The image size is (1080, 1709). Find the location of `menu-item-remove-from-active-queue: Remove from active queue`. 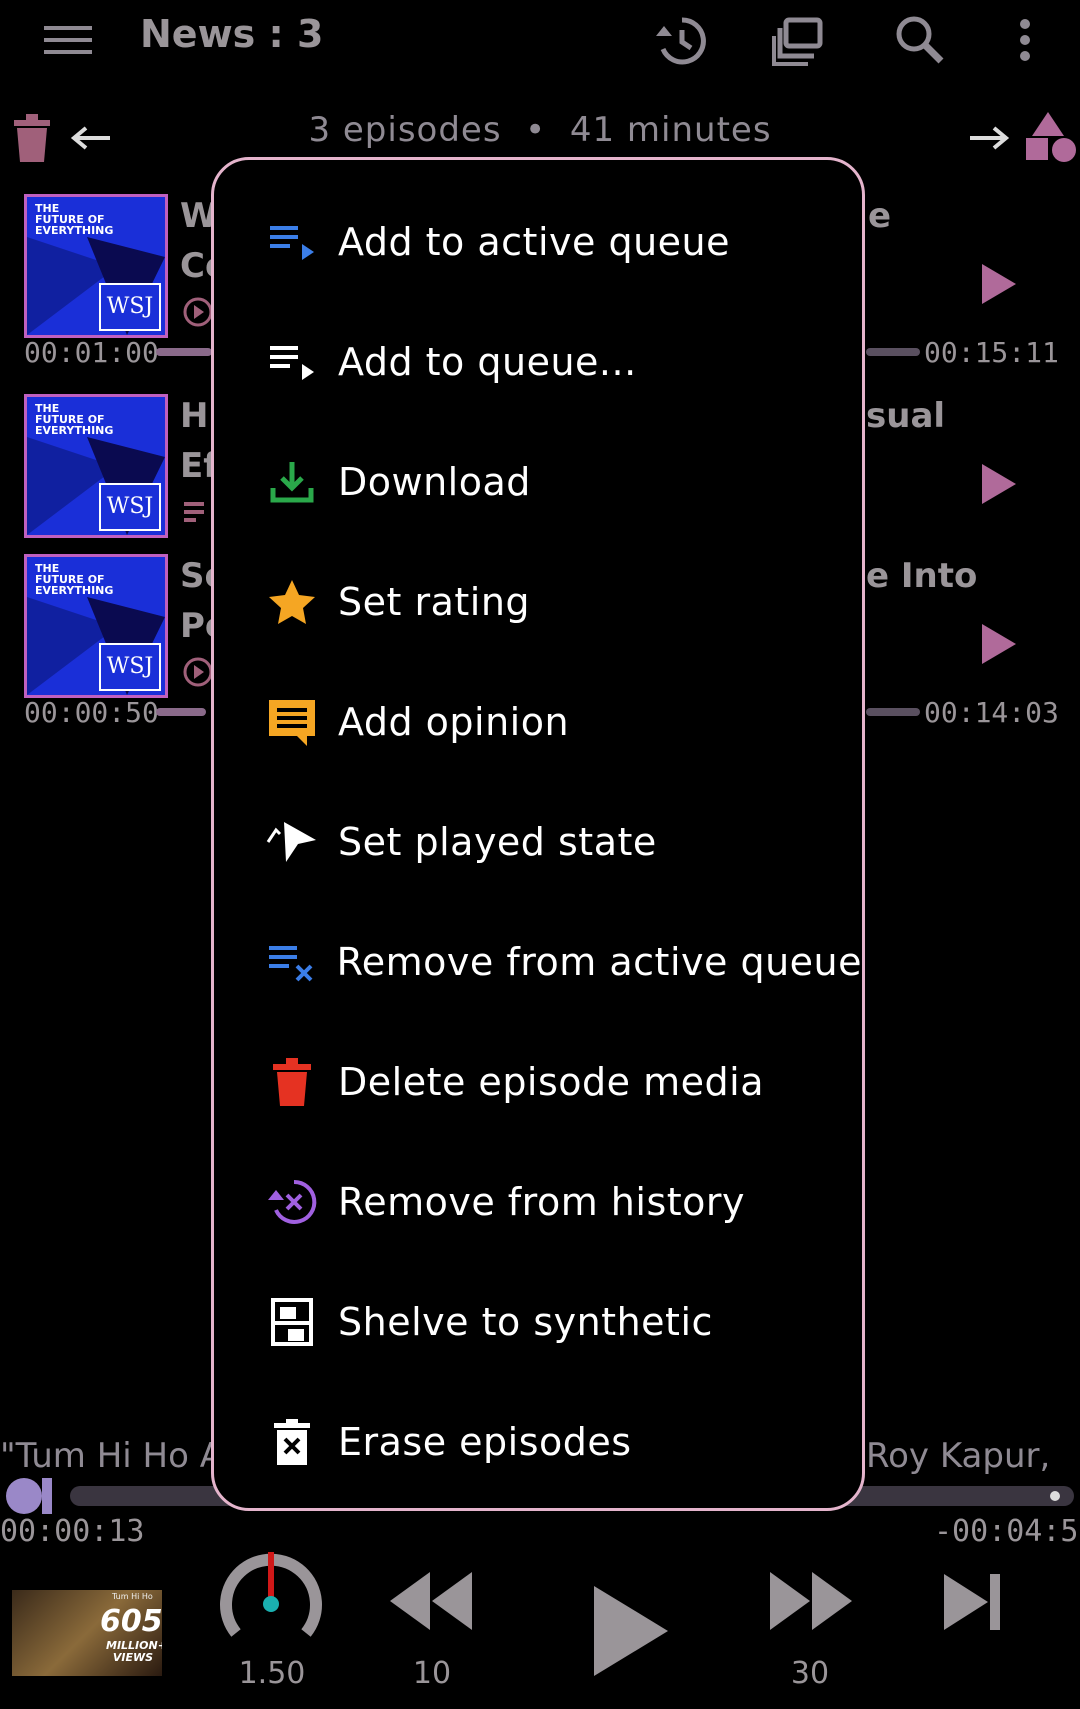

menu-item-remove-from-active-queue: Remove from active queue is located at coordinates (538, 962).